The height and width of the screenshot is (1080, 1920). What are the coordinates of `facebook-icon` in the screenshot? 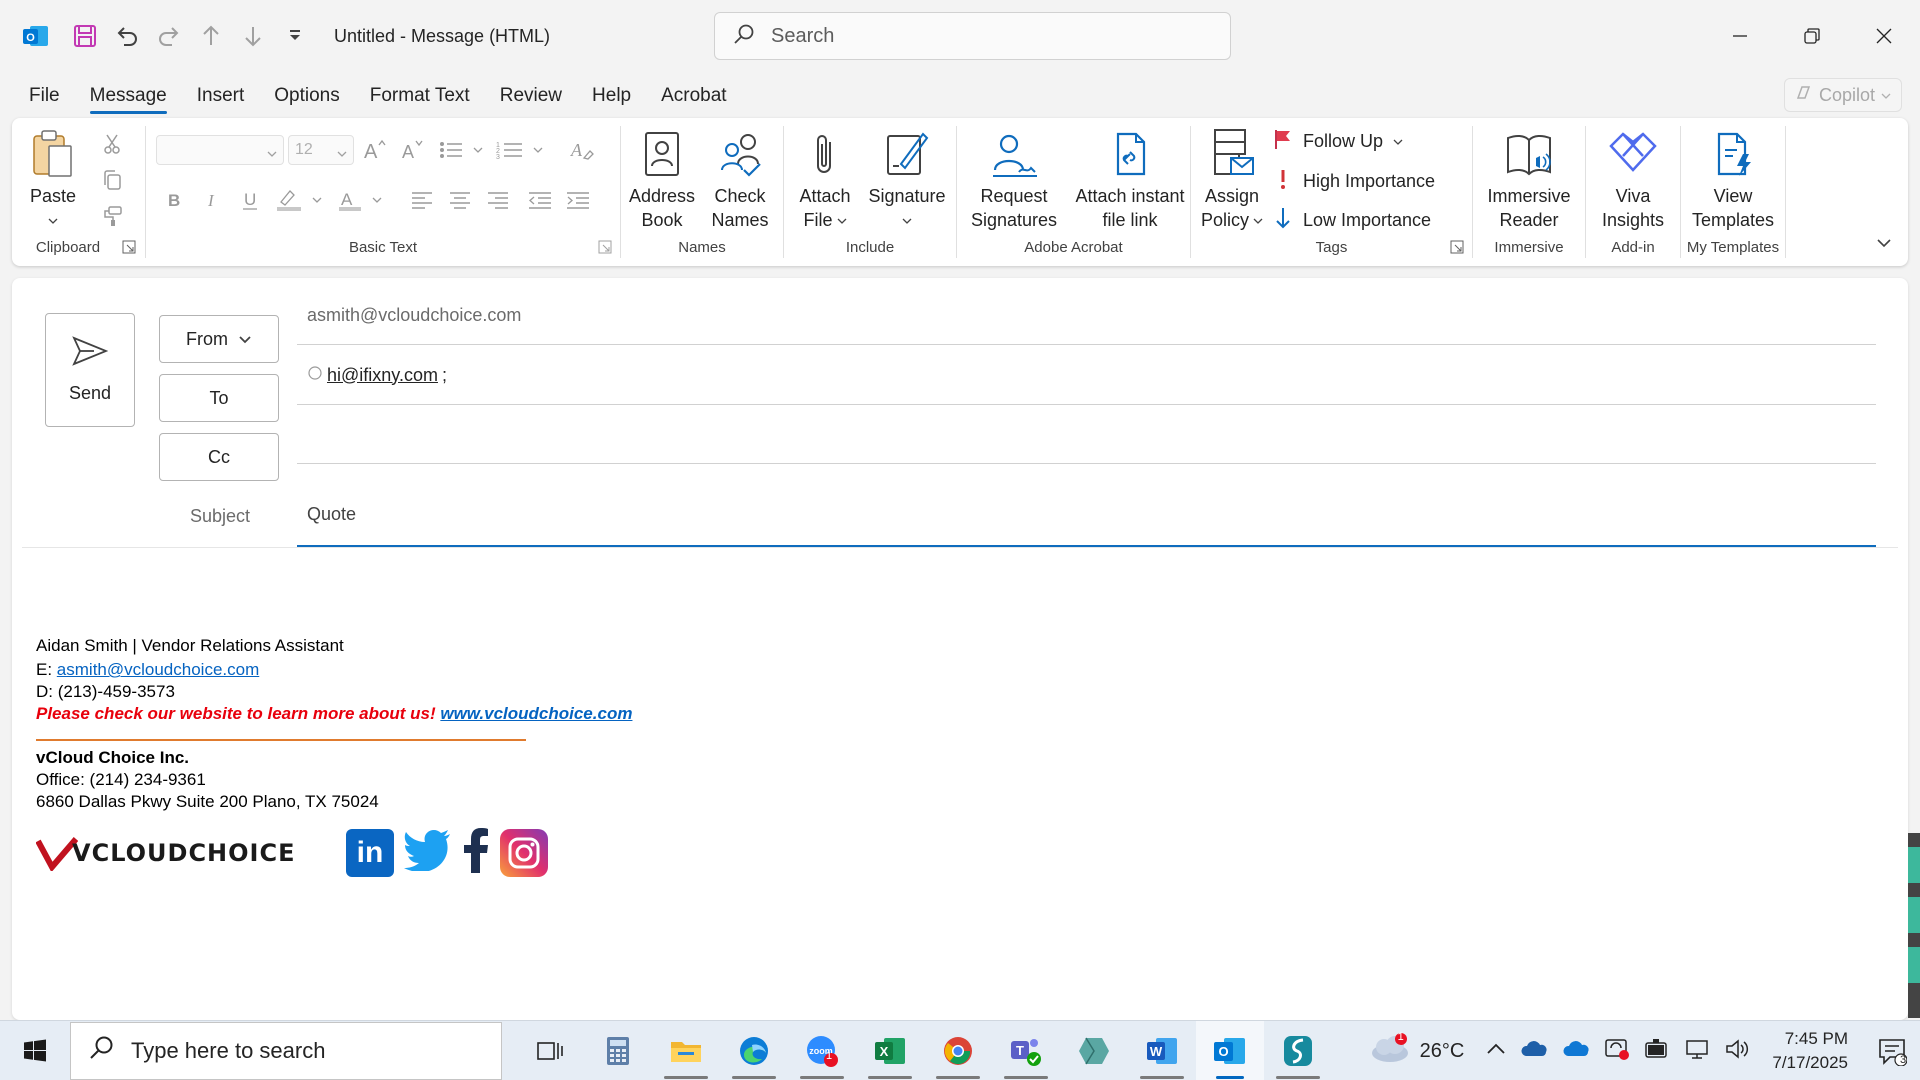 It's located at (476, 853).